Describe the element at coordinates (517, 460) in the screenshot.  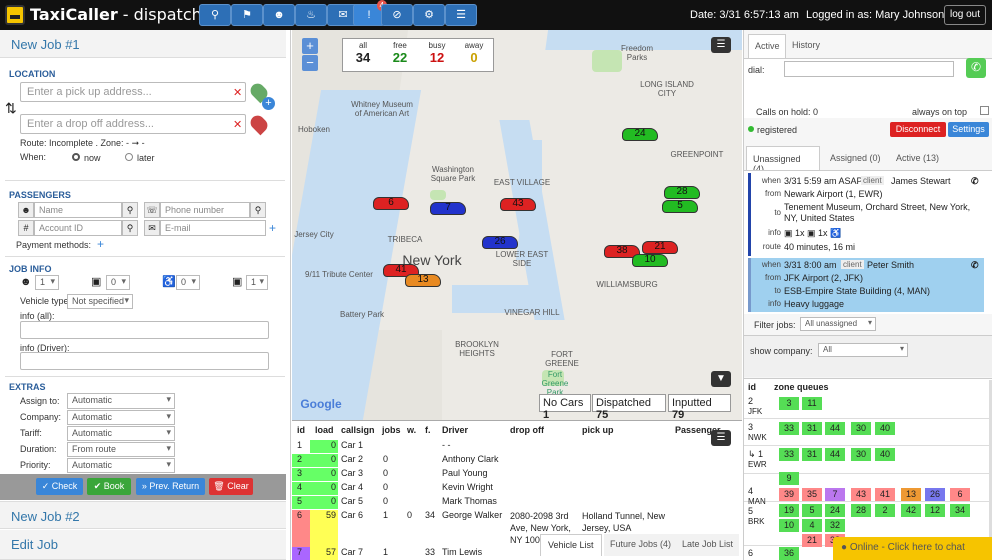
I see `table-row: 2 0 Car 2 0 Anthony Clark` at that location.